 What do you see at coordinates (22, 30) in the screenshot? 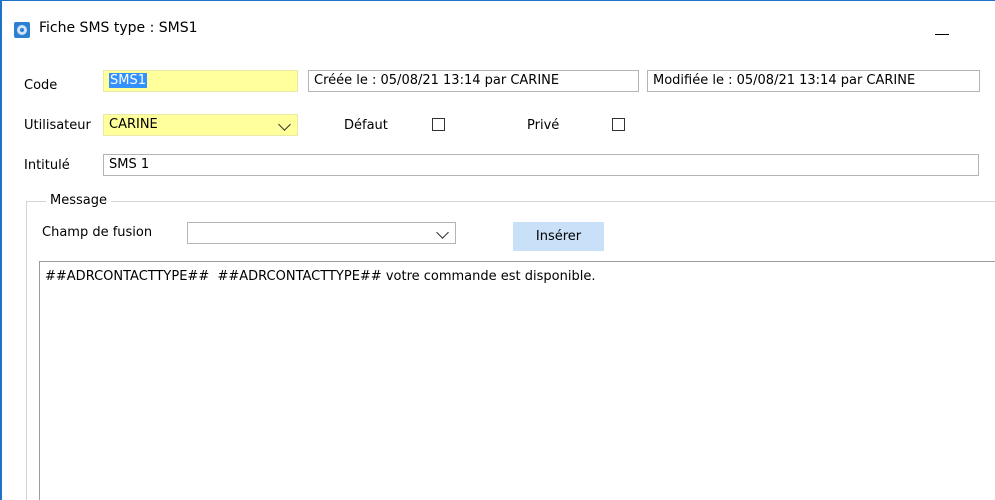
I see `app-icon` at bounding box center [22, 30].